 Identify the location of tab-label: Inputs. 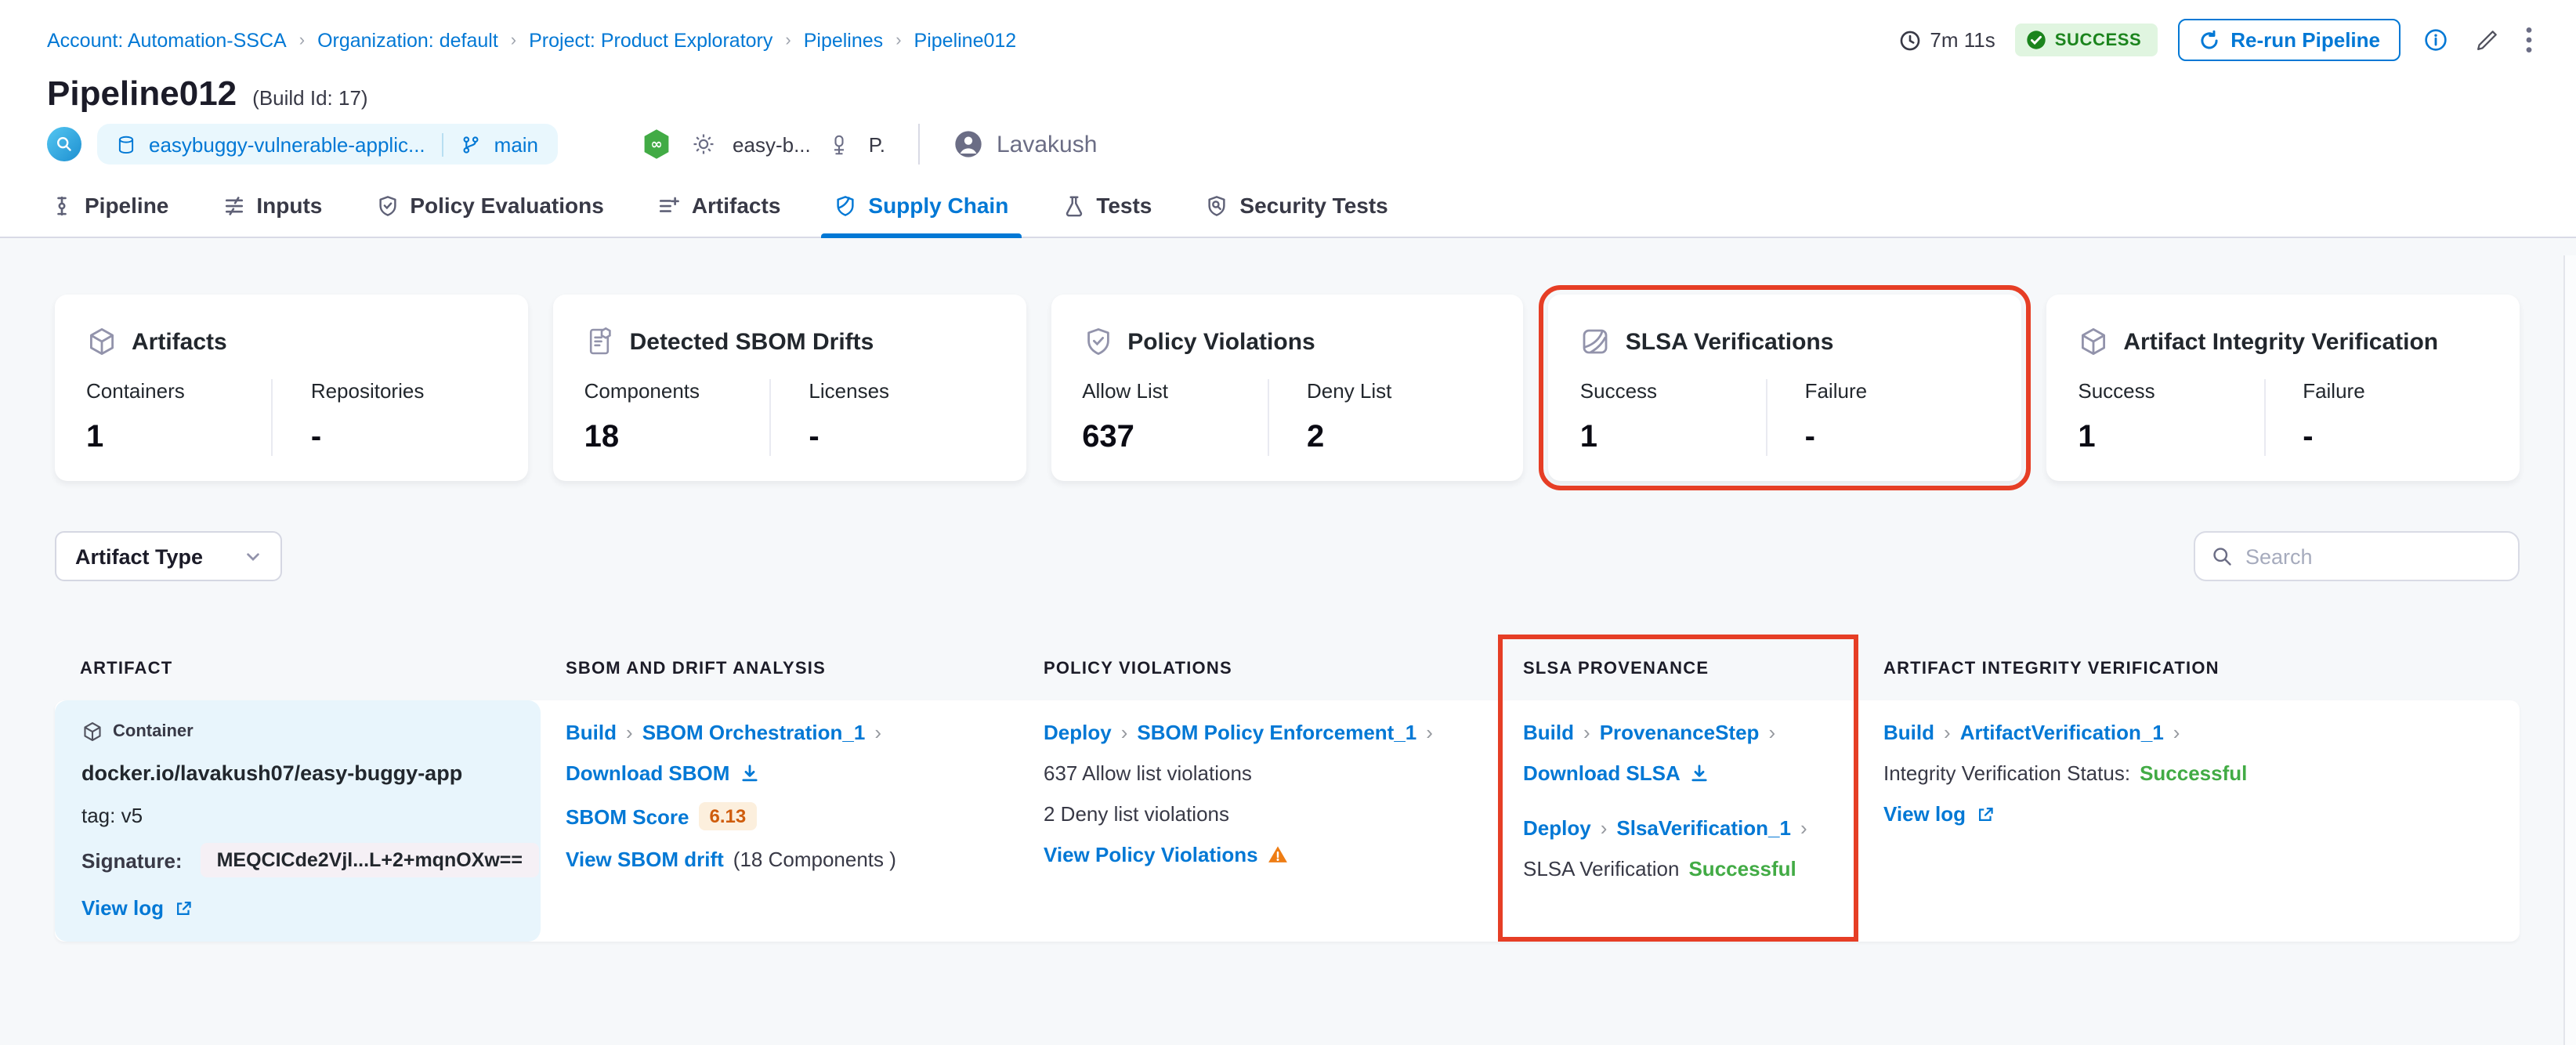
(289, 205).